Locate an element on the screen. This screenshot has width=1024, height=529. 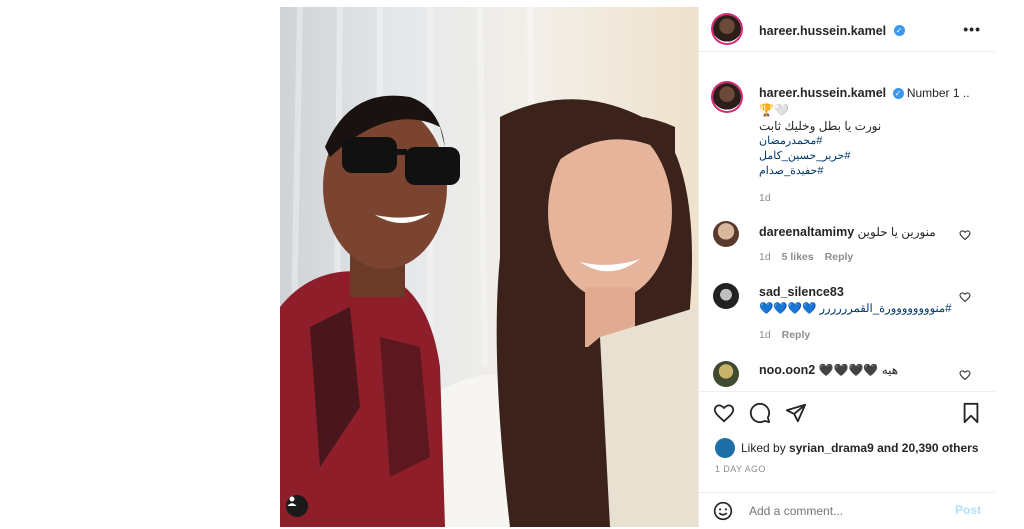
caption-username: hareer.hussein.kamel is located at coordinates (822, 93).